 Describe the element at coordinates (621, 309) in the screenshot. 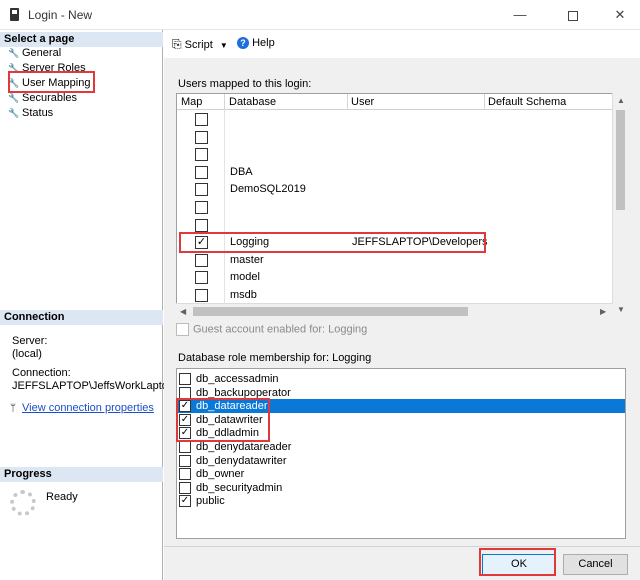

I see `scroll-down-icon: ▼` at that location.